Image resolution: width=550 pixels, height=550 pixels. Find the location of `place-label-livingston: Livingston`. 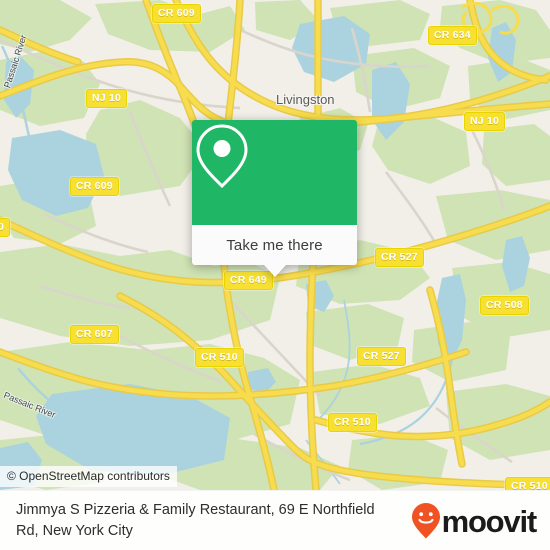

place-label-livingston: Livingston is located at coordinates (305, 99).